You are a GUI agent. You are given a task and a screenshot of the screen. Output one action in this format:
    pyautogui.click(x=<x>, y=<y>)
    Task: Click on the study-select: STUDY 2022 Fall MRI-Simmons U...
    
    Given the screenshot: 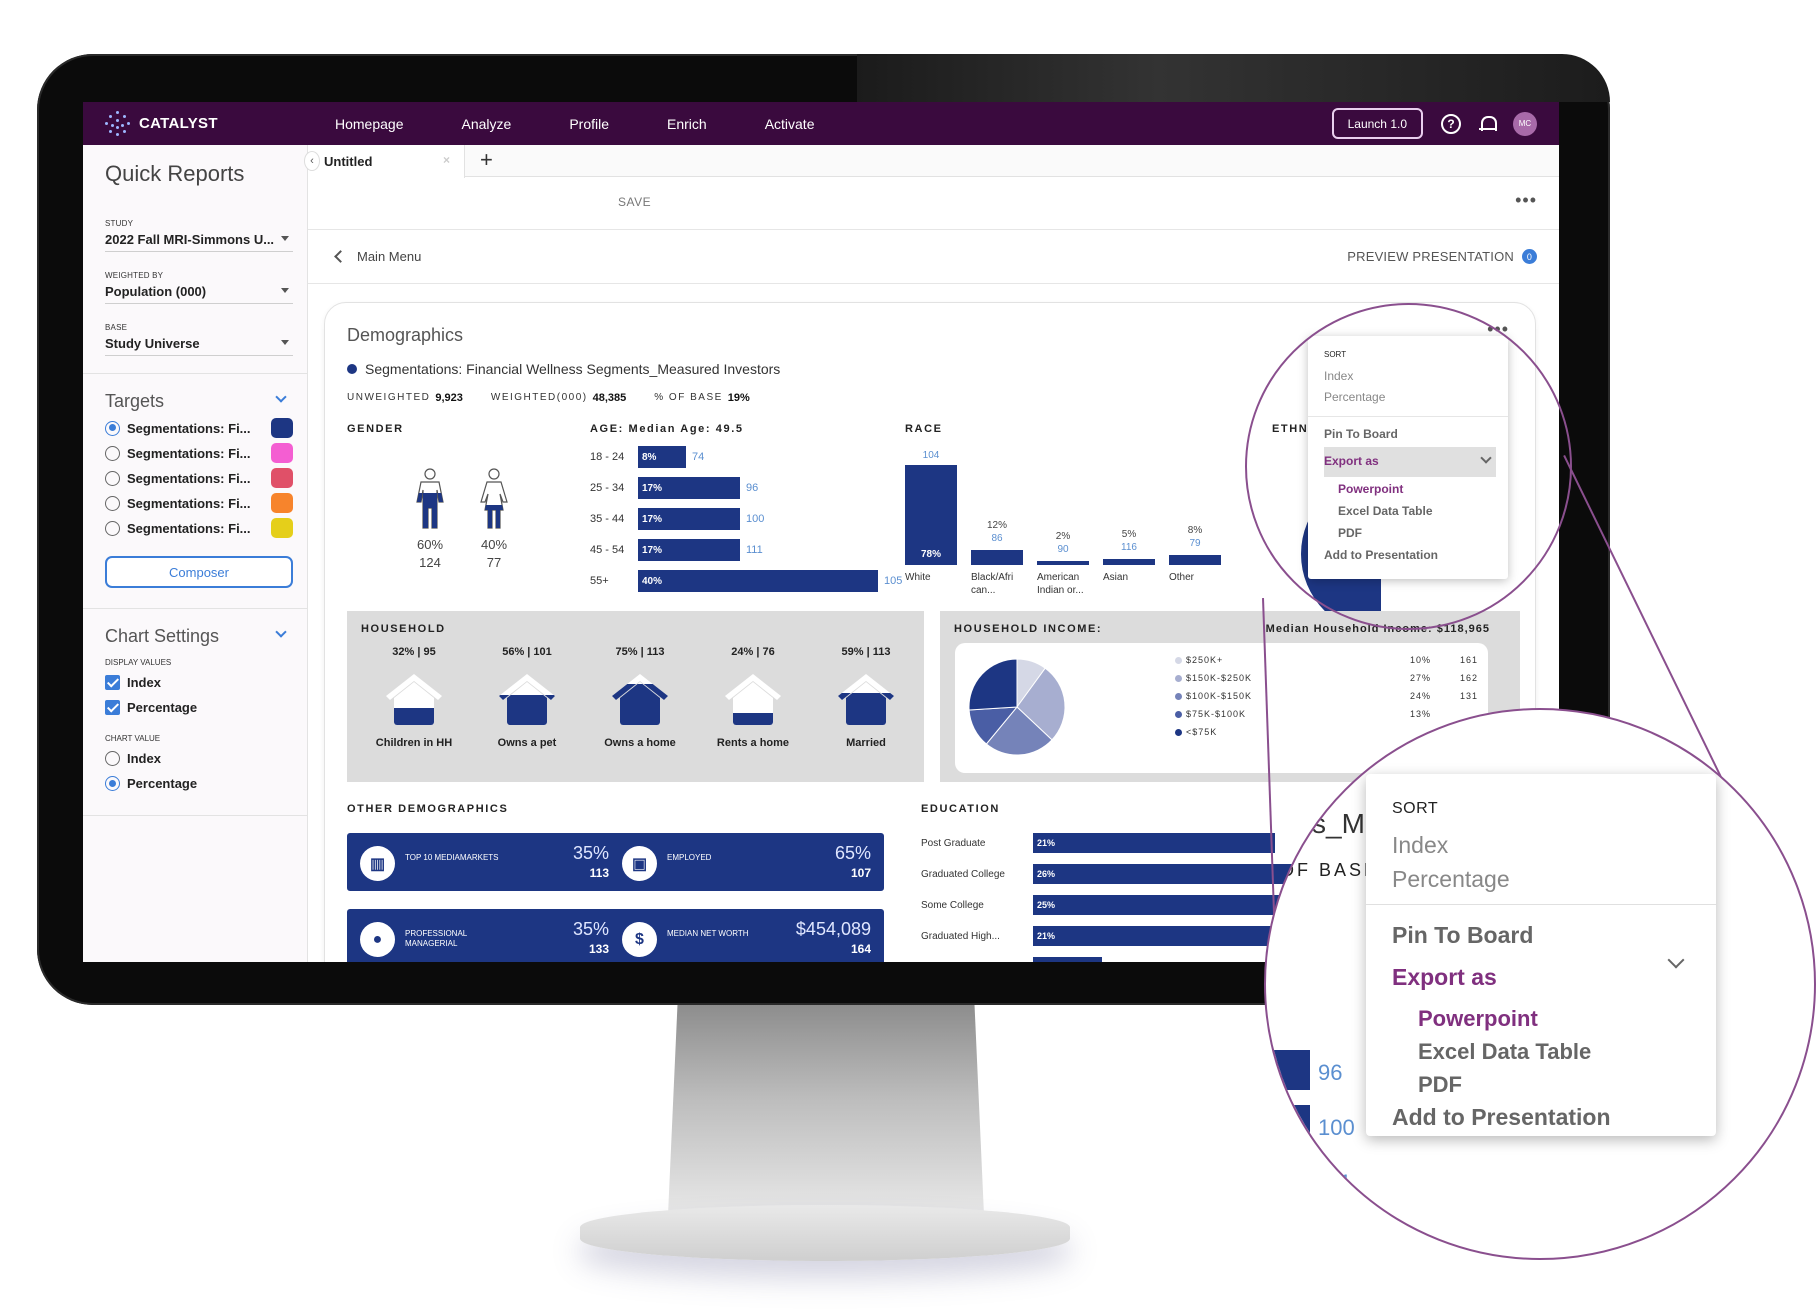 What is the action you would take?
    pyautogui.click(x=199, y=235)
    